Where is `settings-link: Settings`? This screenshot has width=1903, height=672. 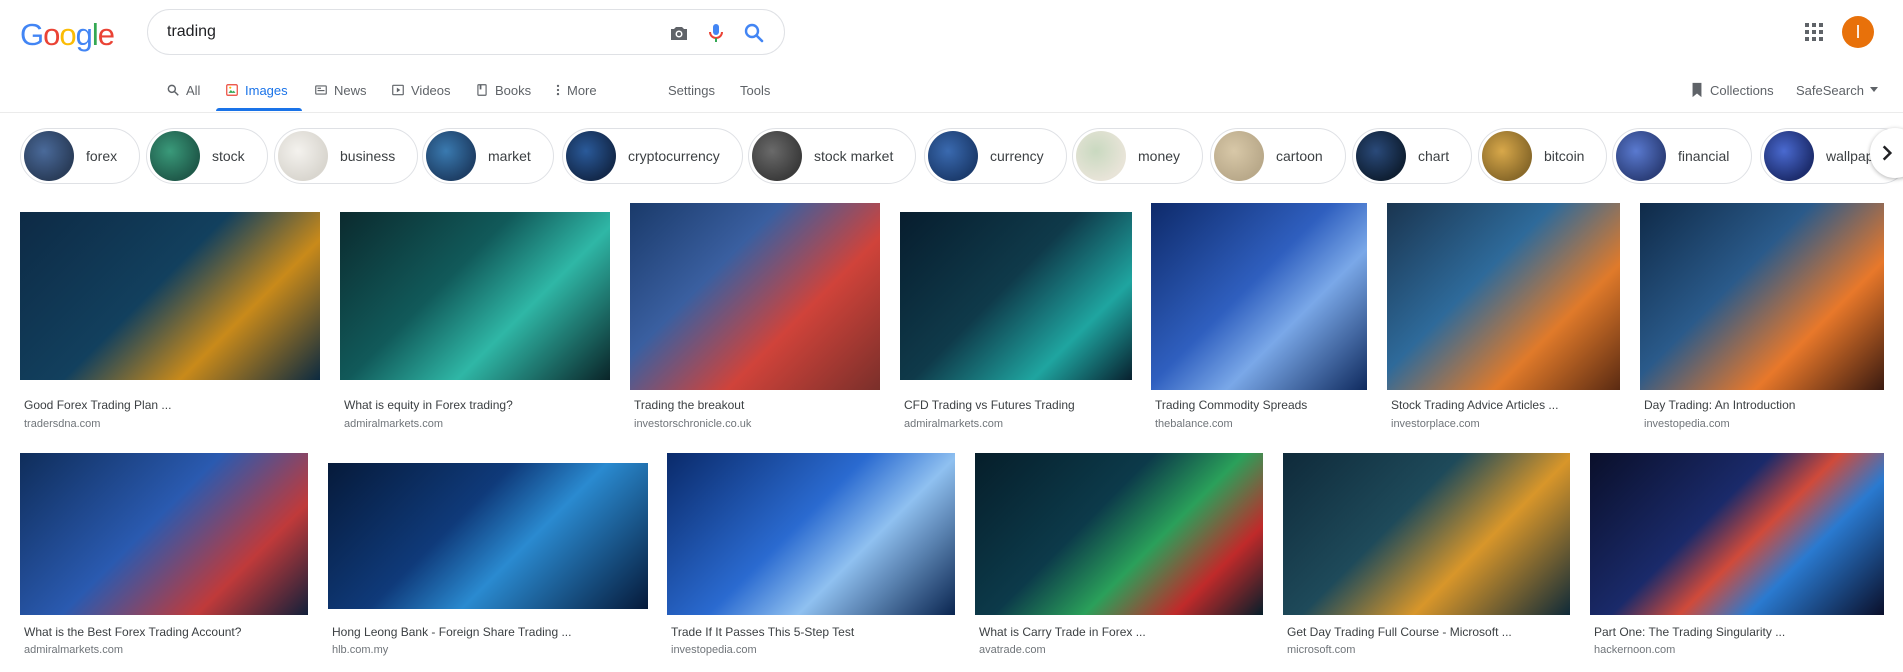 settings-link: Settings is located at coordinates (691, 90).